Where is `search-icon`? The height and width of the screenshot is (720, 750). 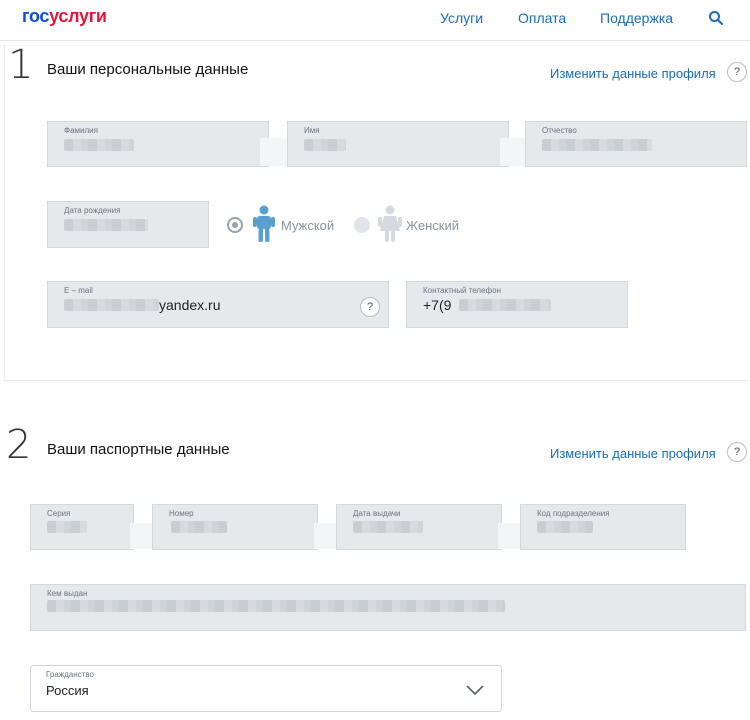 search-icon is located at coordinates (716, 18).